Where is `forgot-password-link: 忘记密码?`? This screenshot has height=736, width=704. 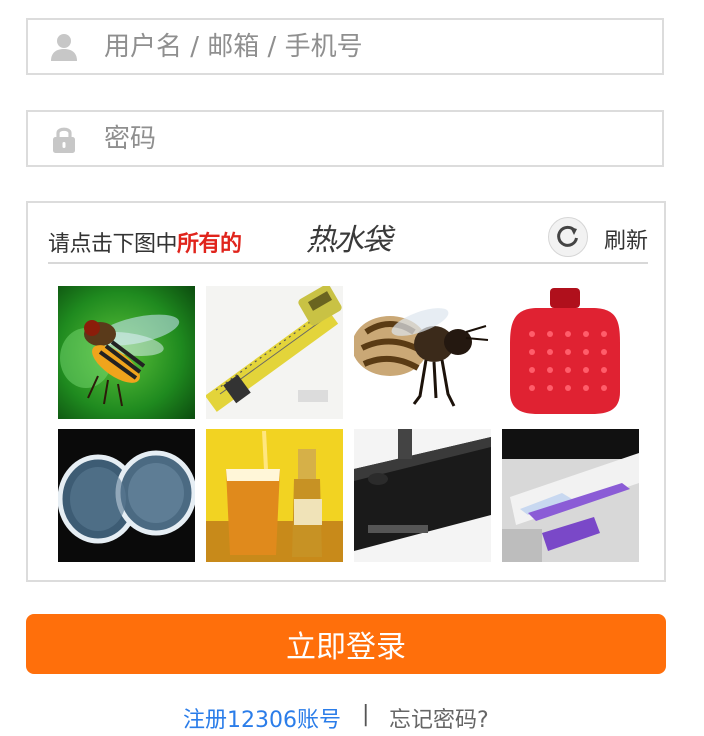
forgot-password-link: 忘记密码? is located at coordinates (439, 718).